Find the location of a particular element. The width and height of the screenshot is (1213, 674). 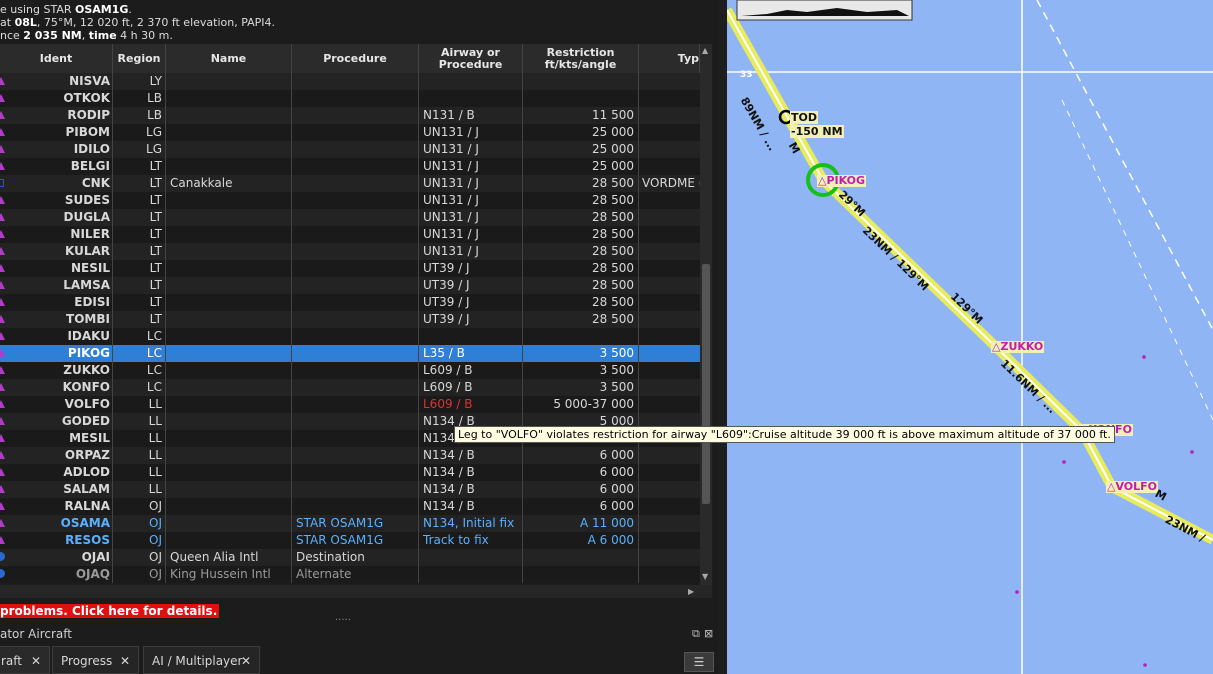

restriction-cell: 28 500 is located at coordinates (581, 268).